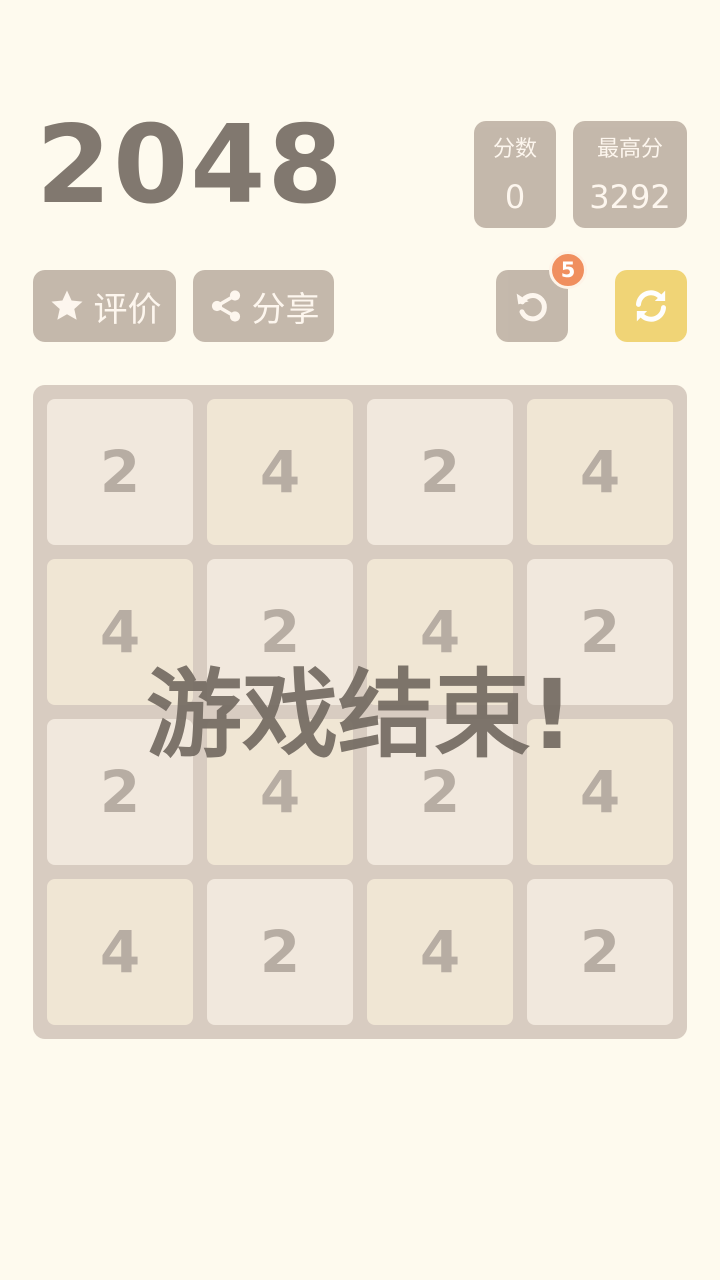  I want to click on share-button-label: 分享, so click(285, 309).